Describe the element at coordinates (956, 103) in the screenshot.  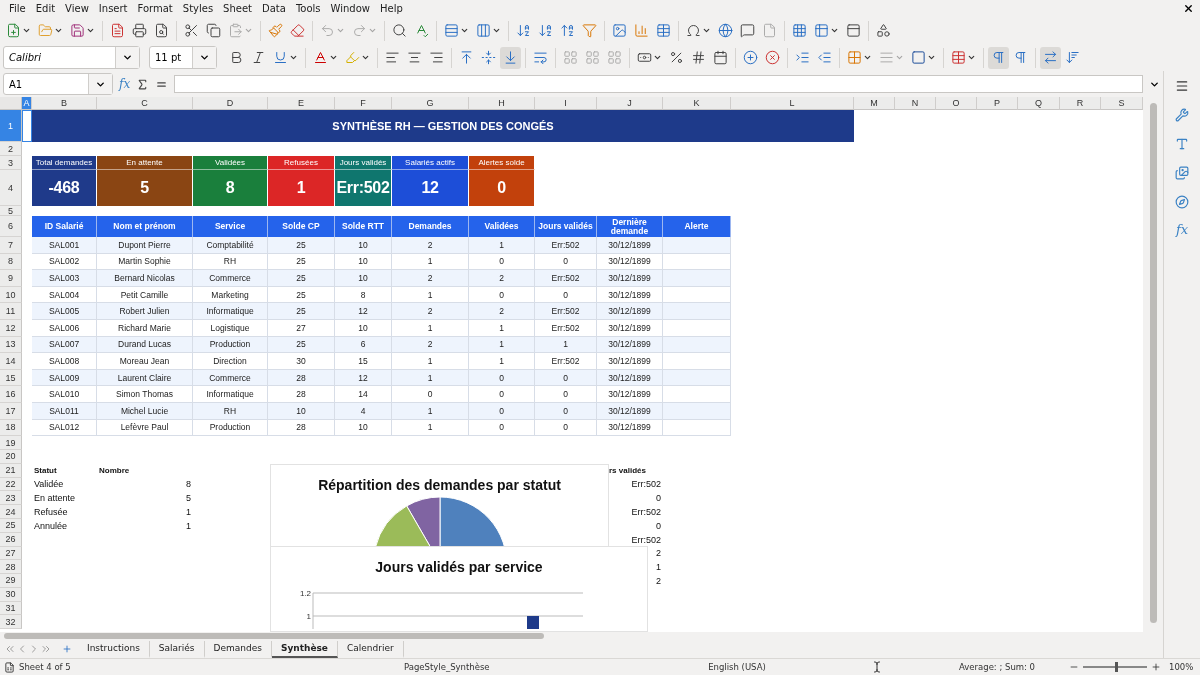
I see `column-header: O` at that location.